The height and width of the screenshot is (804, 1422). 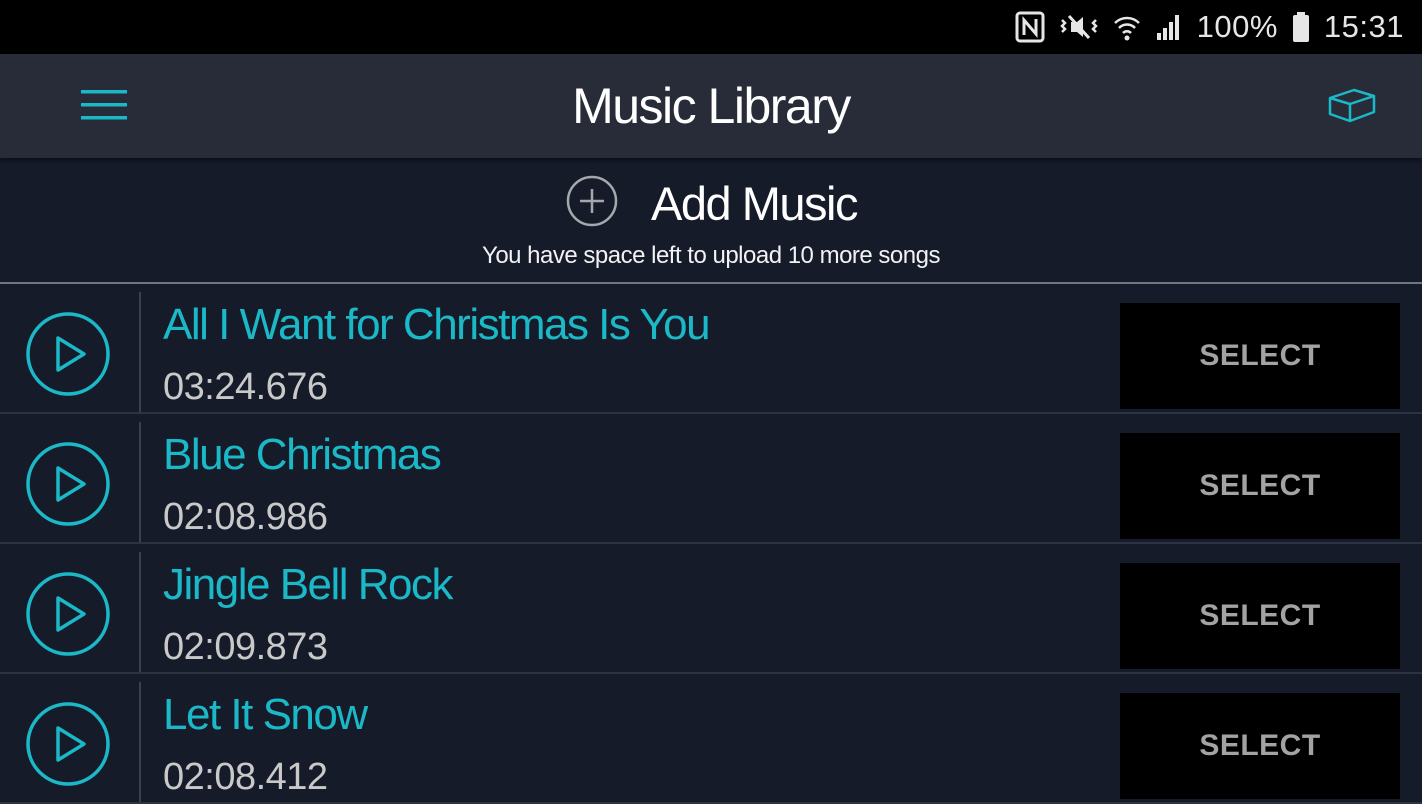 I want to click on status-bar: 100% 15:31, so click(x=711, y=27).